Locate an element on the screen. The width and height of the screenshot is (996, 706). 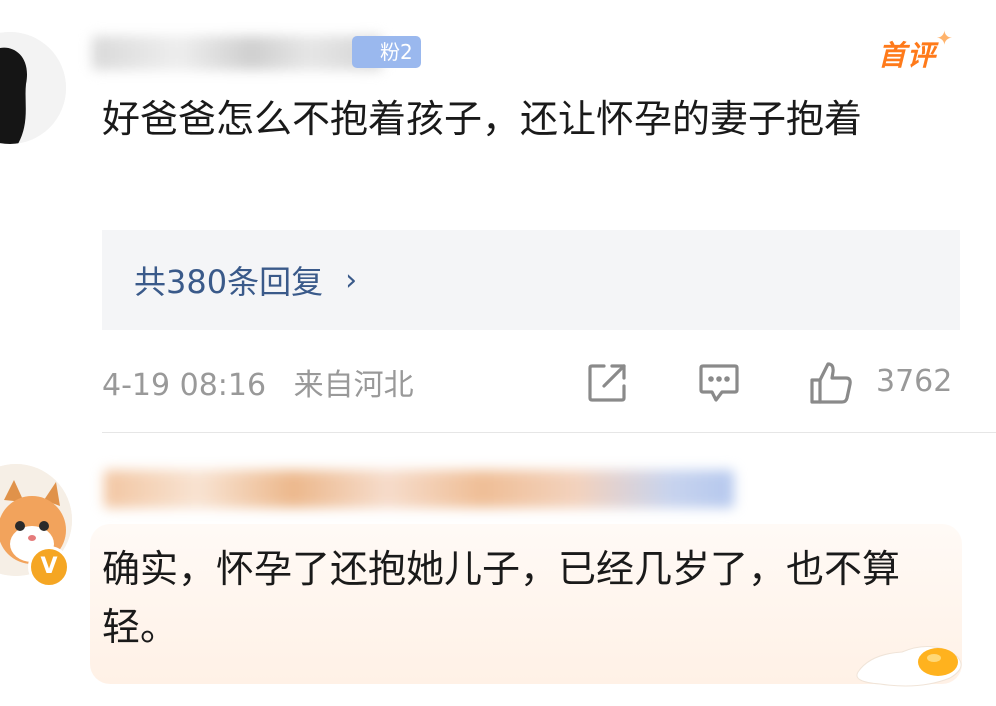
avatar is located at coordinates (33, 88).